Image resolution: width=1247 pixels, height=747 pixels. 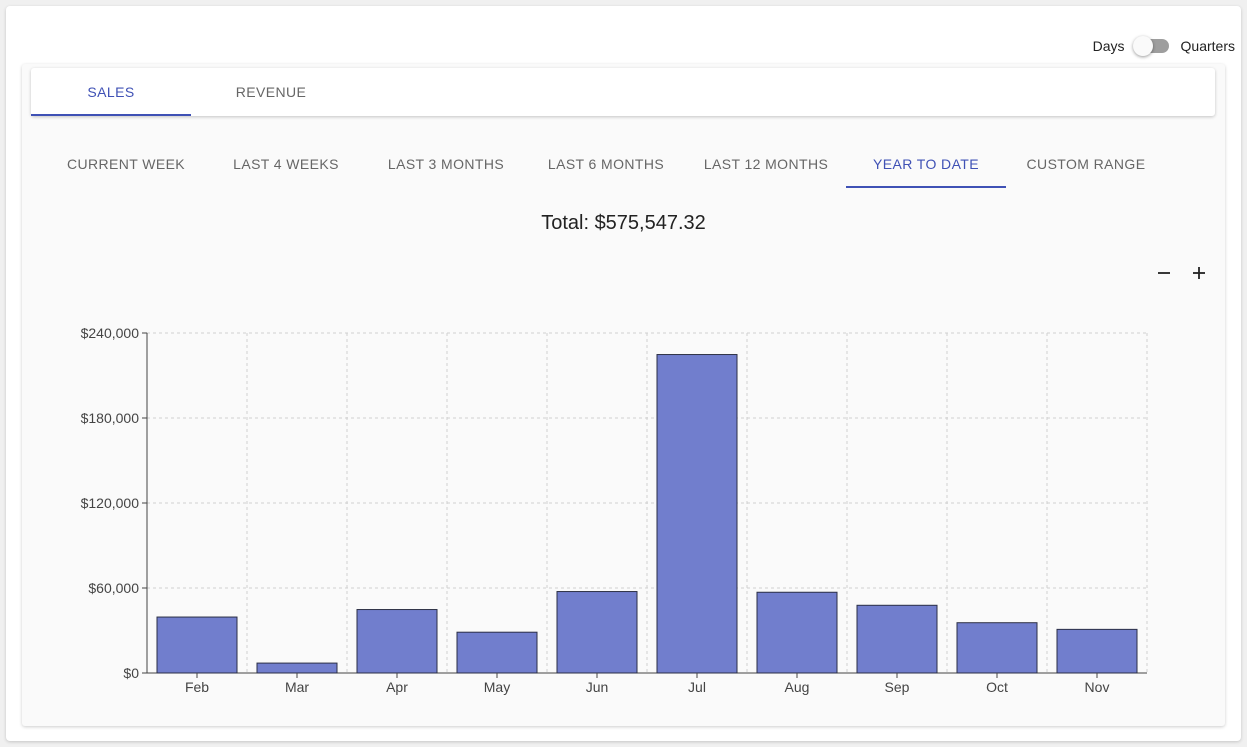 I want to click on bar-sep, so click(x=897, y=639).